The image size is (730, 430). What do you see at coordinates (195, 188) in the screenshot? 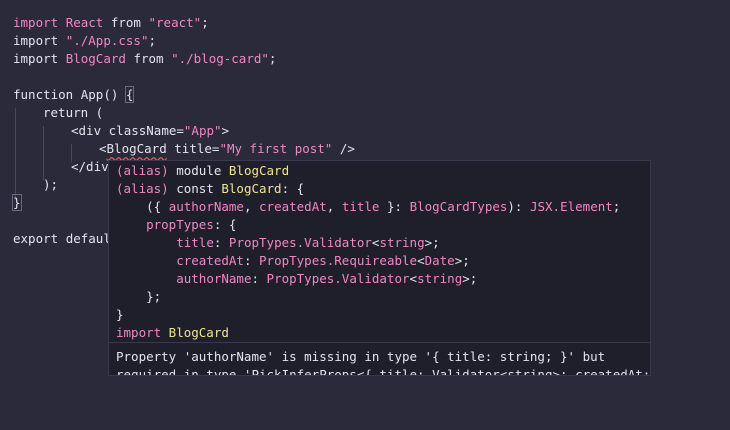
I see `token: const` at bounding box center [195, 188].